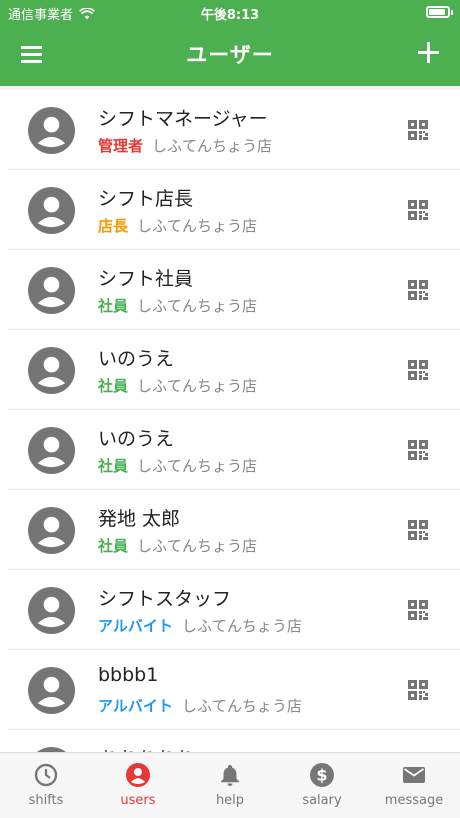  I want to click on user-row: シフトマネージャー 管理者 しふてんちょう店, so click(234, 130).